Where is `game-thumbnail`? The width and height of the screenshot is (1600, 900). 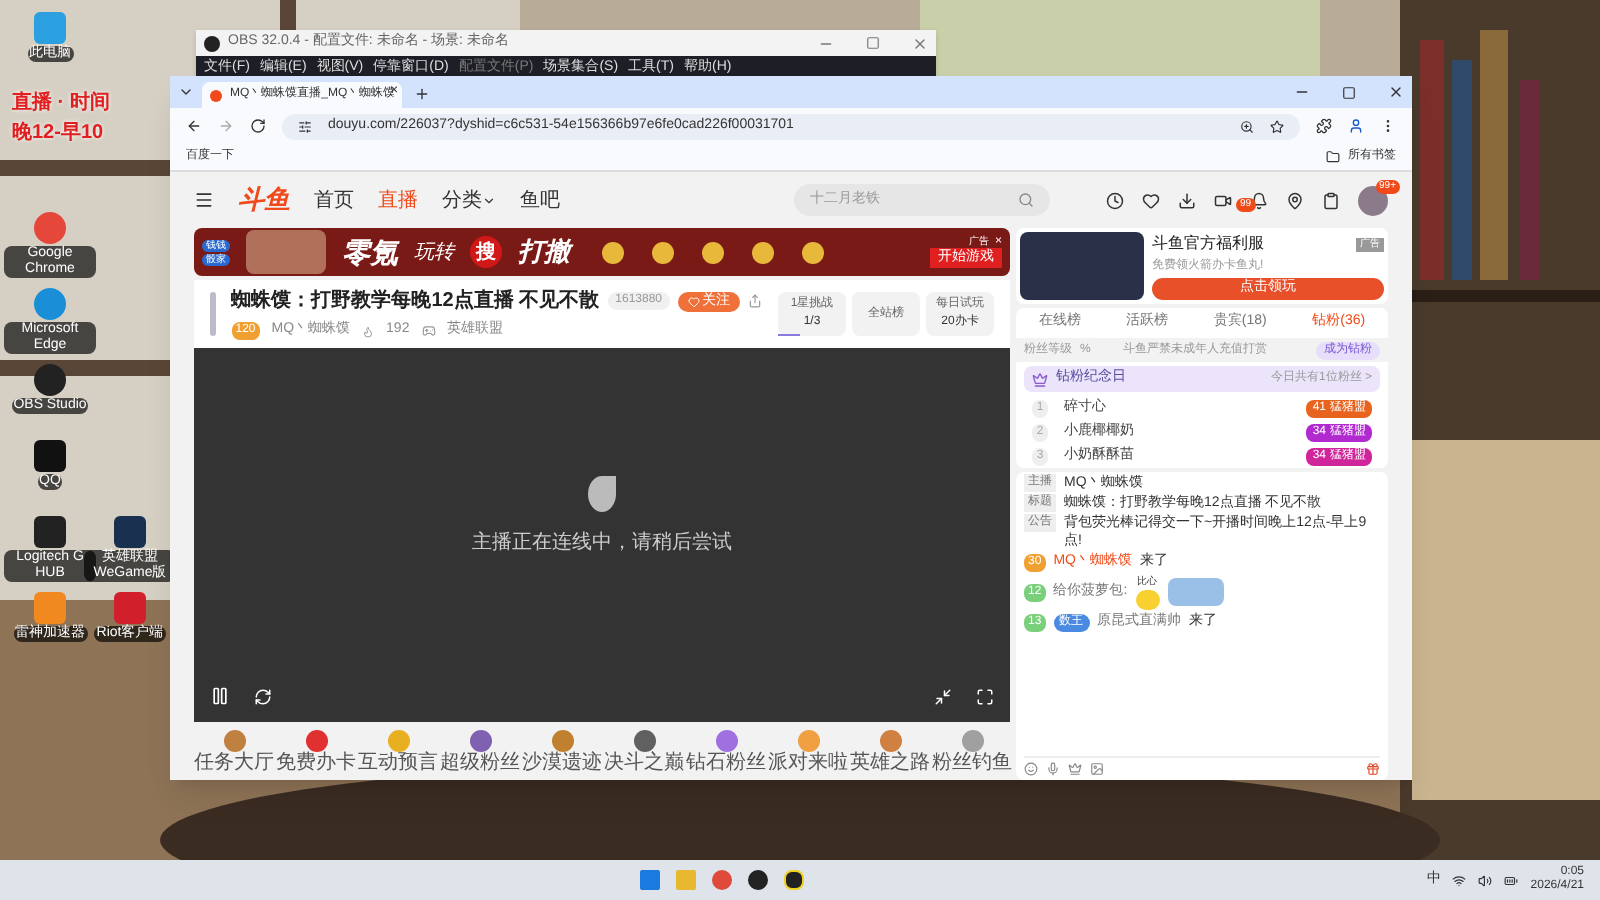
game-thumbnail is located at coordinates (1082, 266).